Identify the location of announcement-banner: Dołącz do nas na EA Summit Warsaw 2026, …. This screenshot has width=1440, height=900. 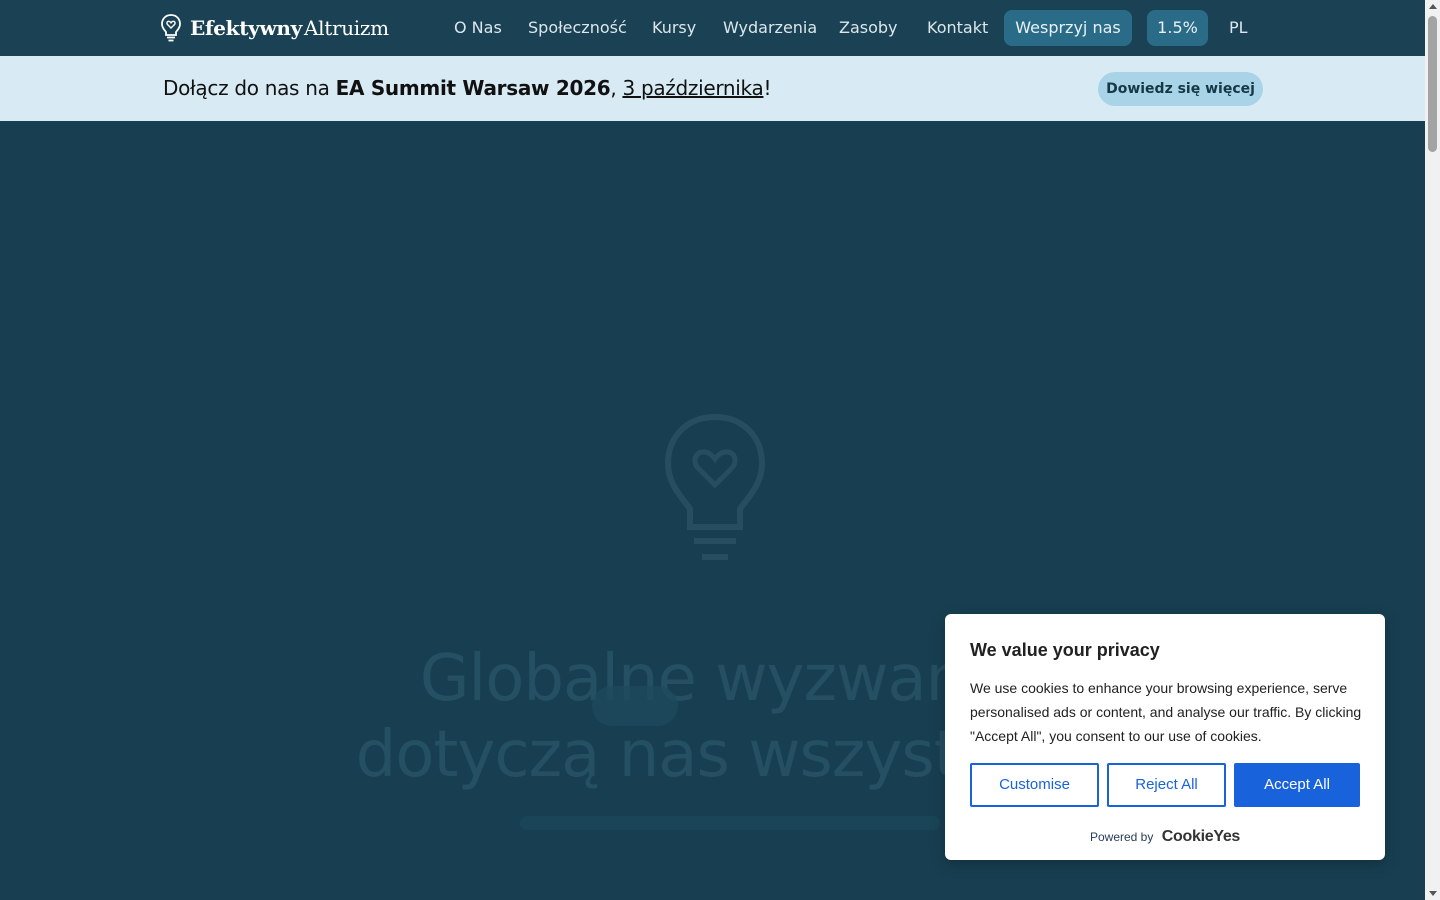
(712, 88).